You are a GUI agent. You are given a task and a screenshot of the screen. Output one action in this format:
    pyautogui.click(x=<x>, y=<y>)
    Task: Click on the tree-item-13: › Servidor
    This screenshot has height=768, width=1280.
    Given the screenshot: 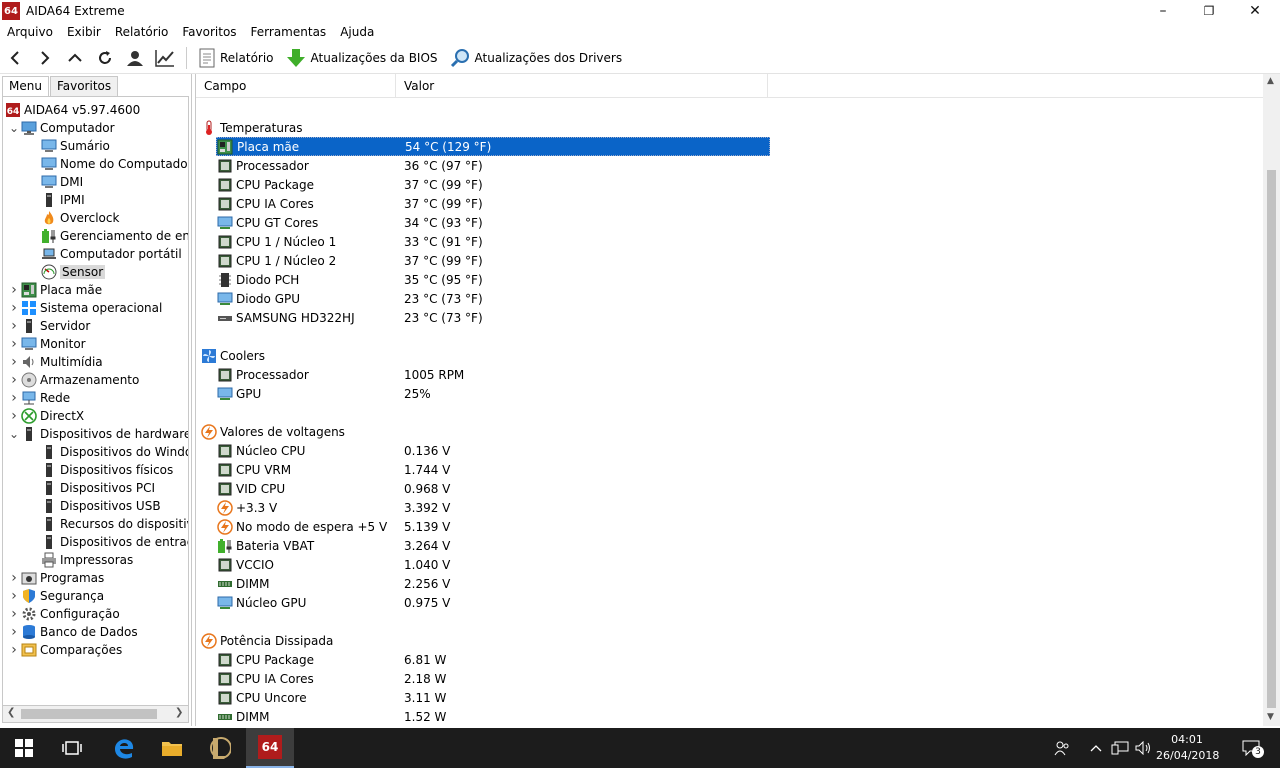 What is the action you would take?
    pyautogui.click(x=48, y=326)
    